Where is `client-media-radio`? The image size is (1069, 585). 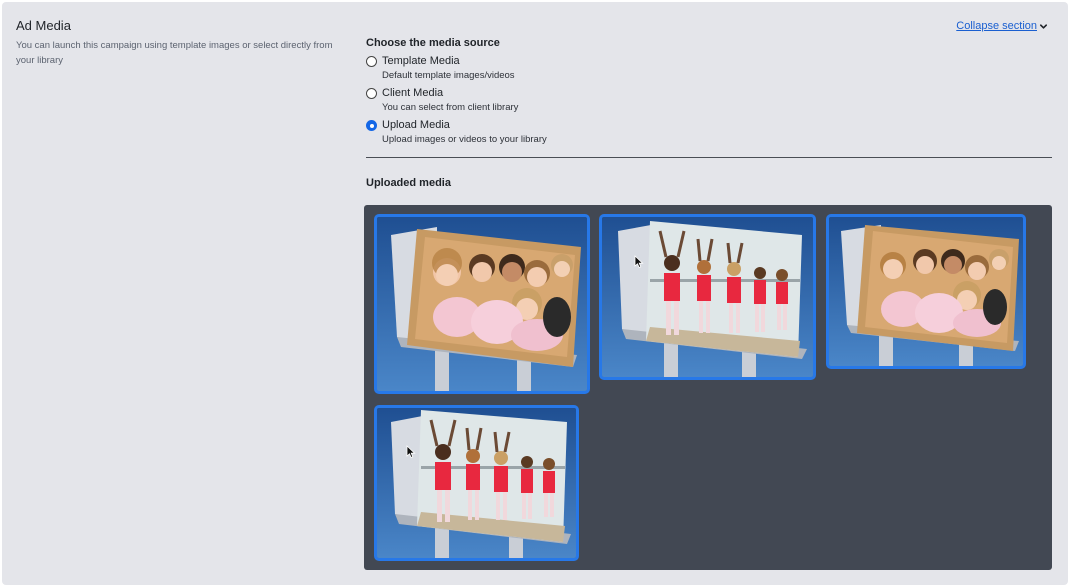 client-media-radio is located at coordinates (371, 93).